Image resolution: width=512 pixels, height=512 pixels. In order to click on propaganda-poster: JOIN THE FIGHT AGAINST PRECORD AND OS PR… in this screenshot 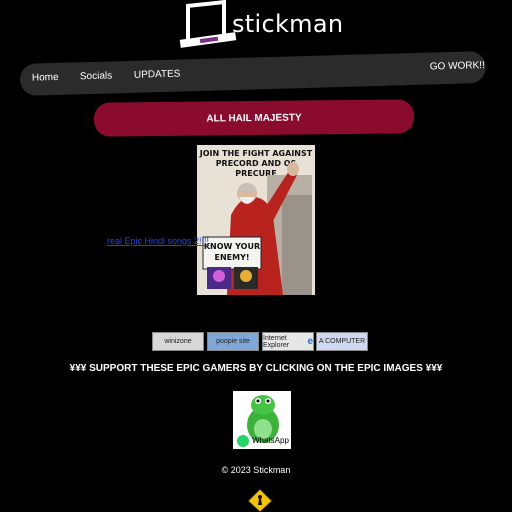, I will do `click(256, 220)`.